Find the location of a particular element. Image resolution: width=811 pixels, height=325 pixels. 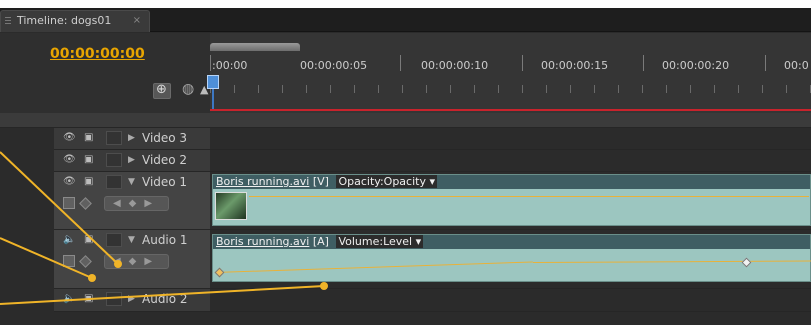

clip-header: Boris running.avi [A] Volume:Level ▾ is located at coordinates (511, 242).